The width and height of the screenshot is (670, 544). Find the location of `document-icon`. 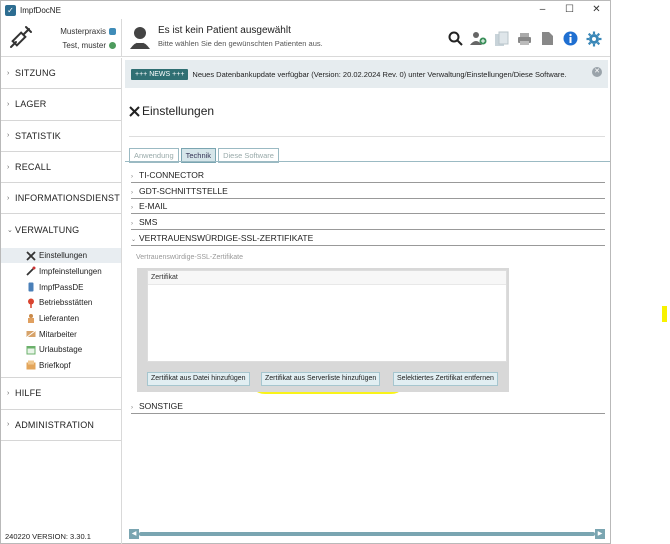

document-icon is located at coordinates (547, 38).